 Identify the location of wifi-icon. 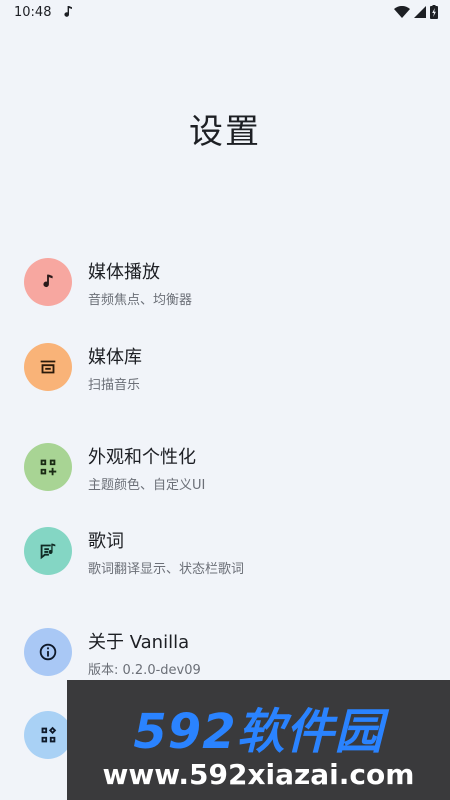
(402, 12).